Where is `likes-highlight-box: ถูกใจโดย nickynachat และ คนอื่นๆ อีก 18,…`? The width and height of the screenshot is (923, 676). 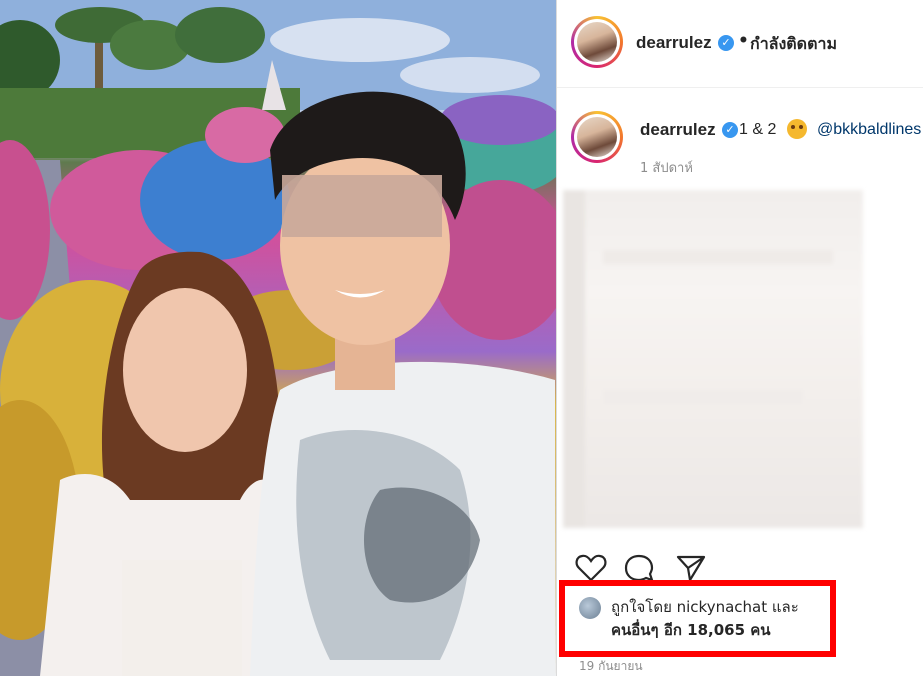
likes-highlight-box: ถูกใจโดย nickynachat และ คนอื่นๆ อีก 18,… is located at coordinates (697, 618).